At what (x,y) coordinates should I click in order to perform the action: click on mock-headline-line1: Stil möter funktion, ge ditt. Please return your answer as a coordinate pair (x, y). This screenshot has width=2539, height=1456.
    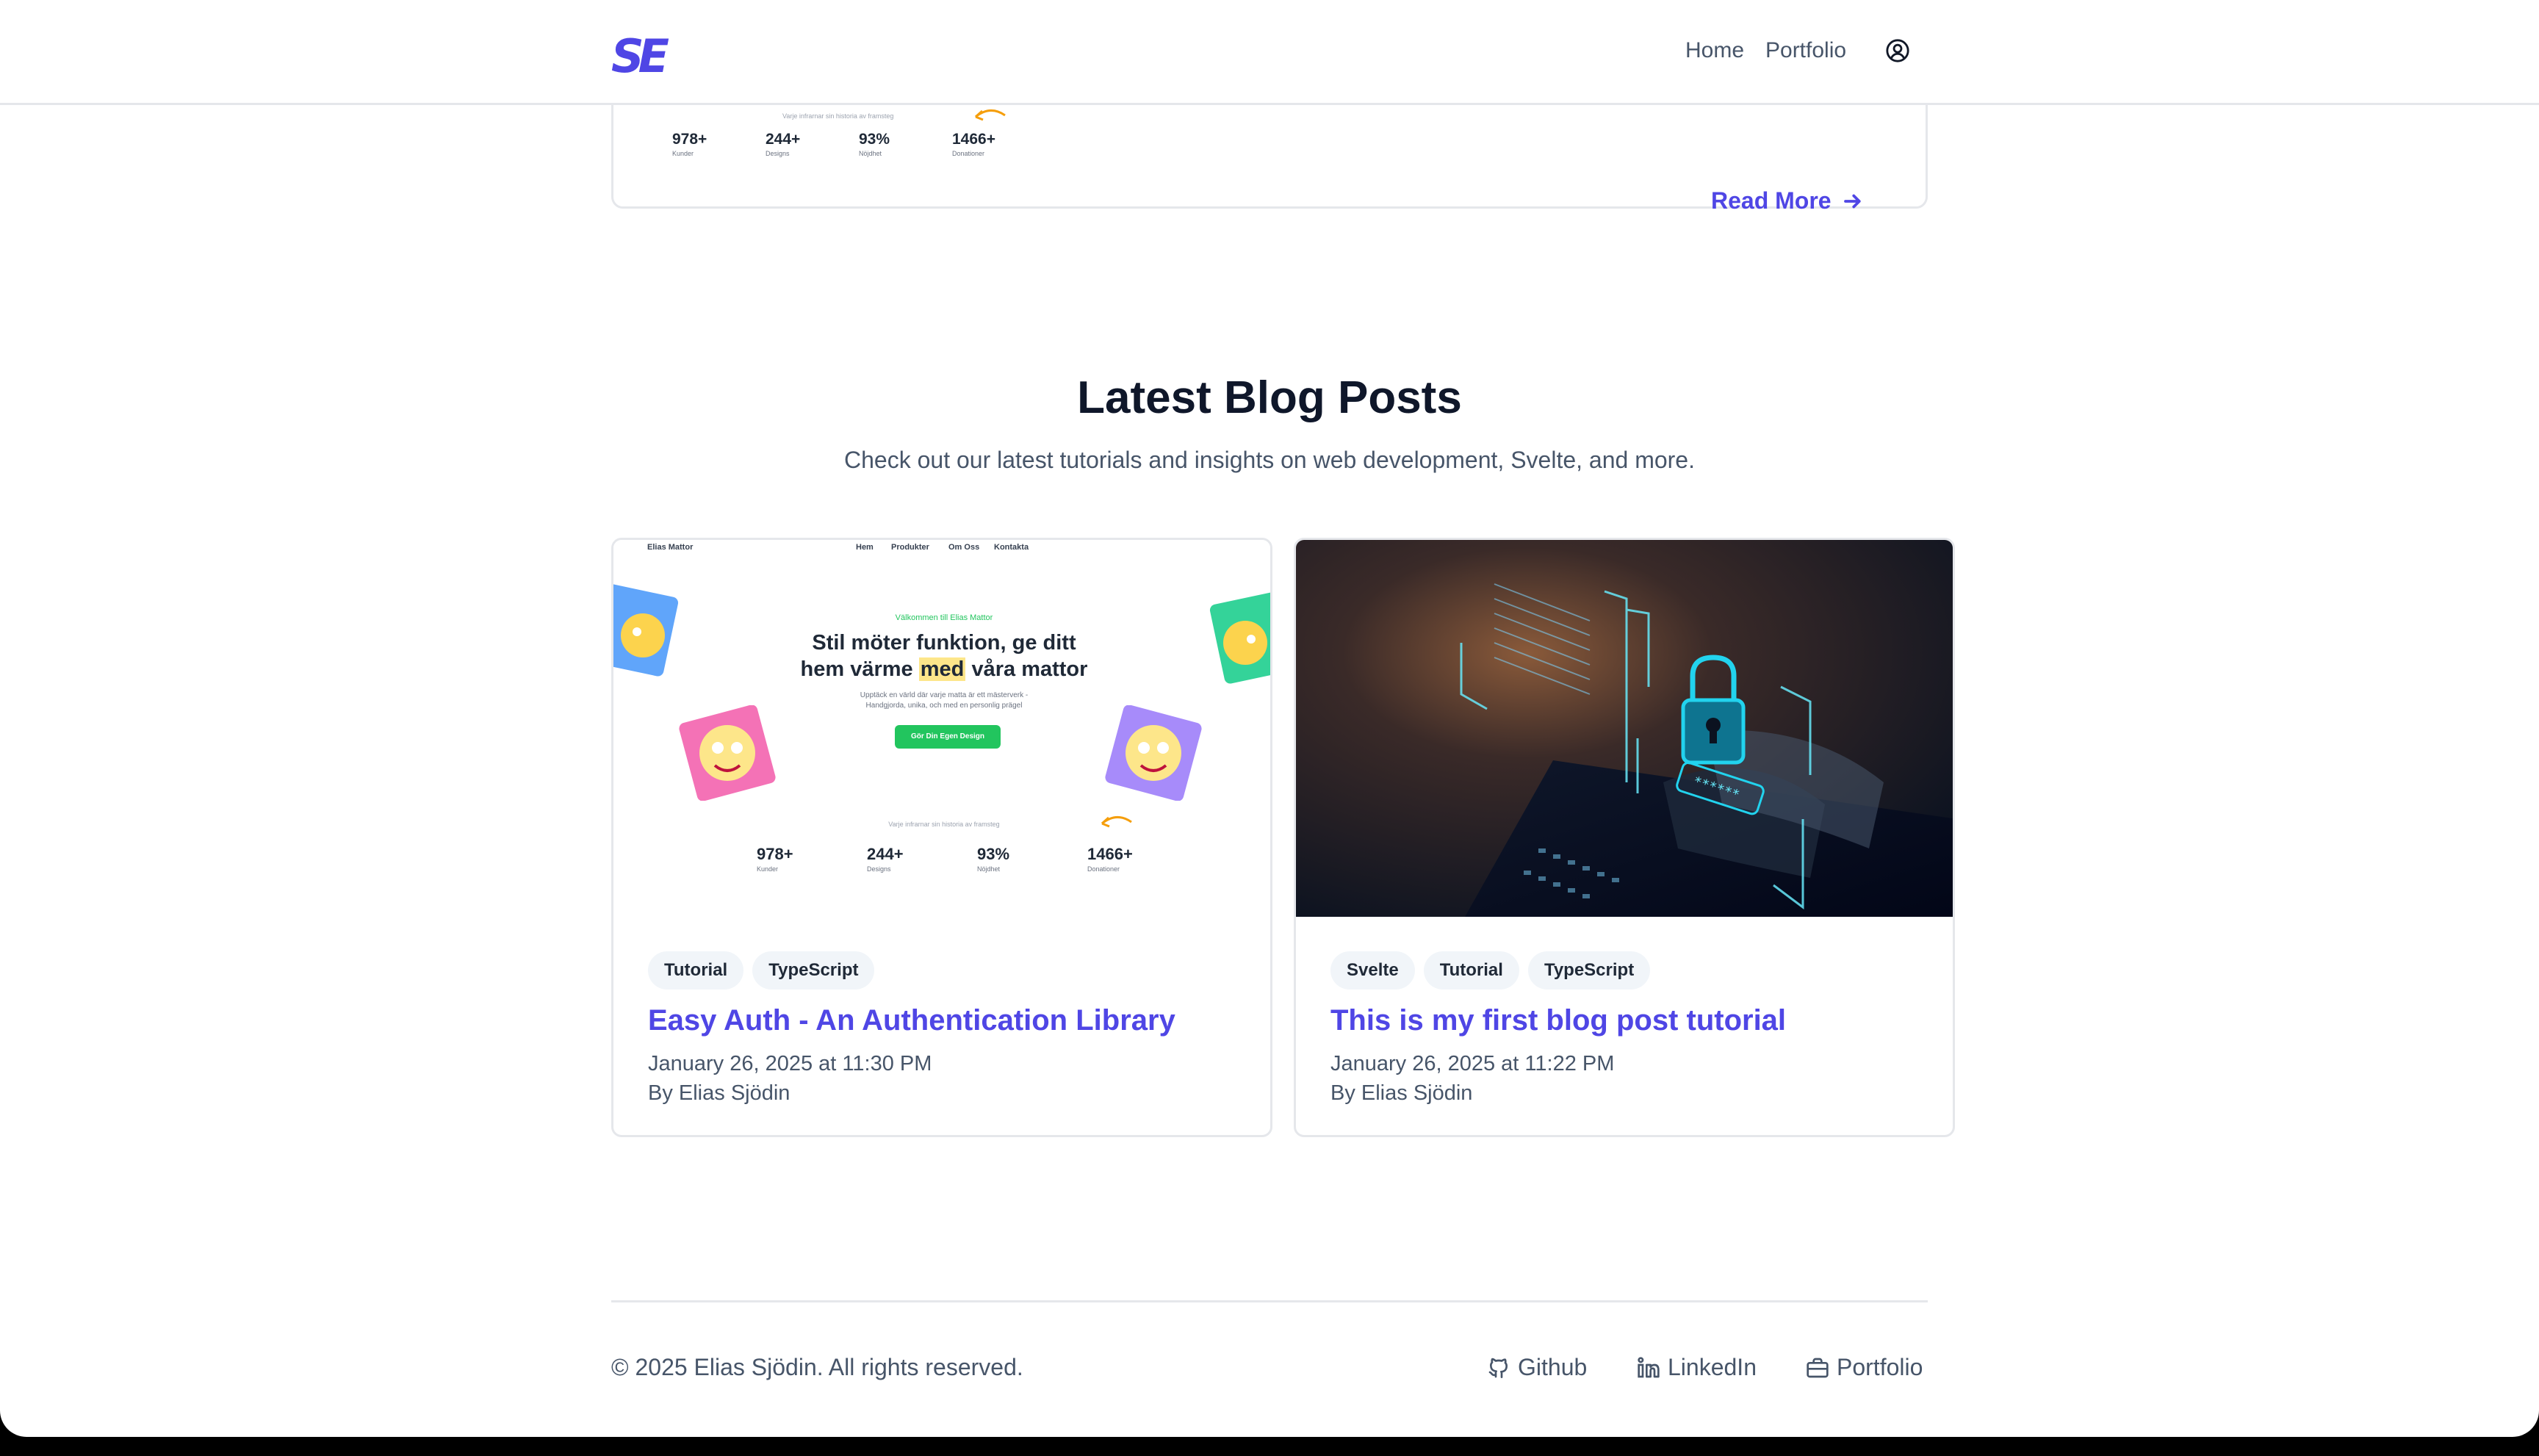
    Looking at the image, I should click on (944, 643).